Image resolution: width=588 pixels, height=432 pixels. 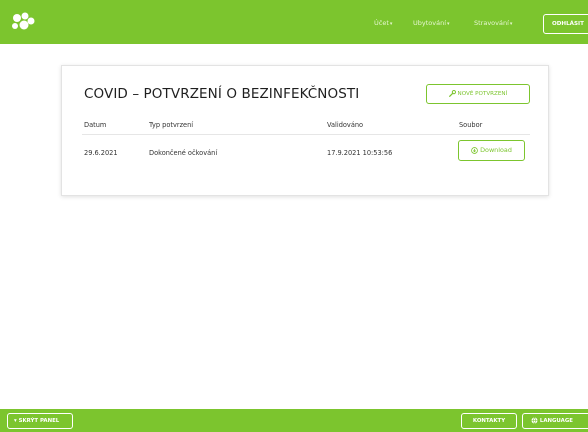 I want to click on language-button: LANGUAGE, so click(x=555, y=421).